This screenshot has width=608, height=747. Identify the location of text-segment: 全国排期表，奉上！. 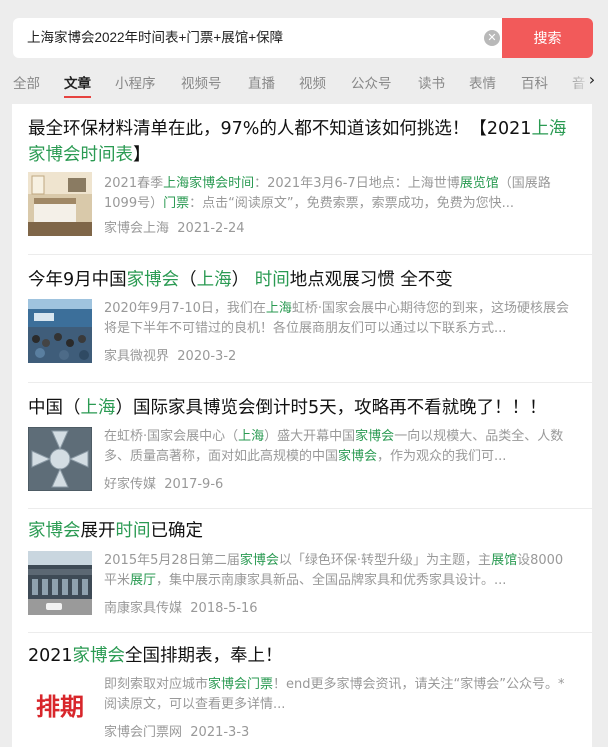
(204, 656).